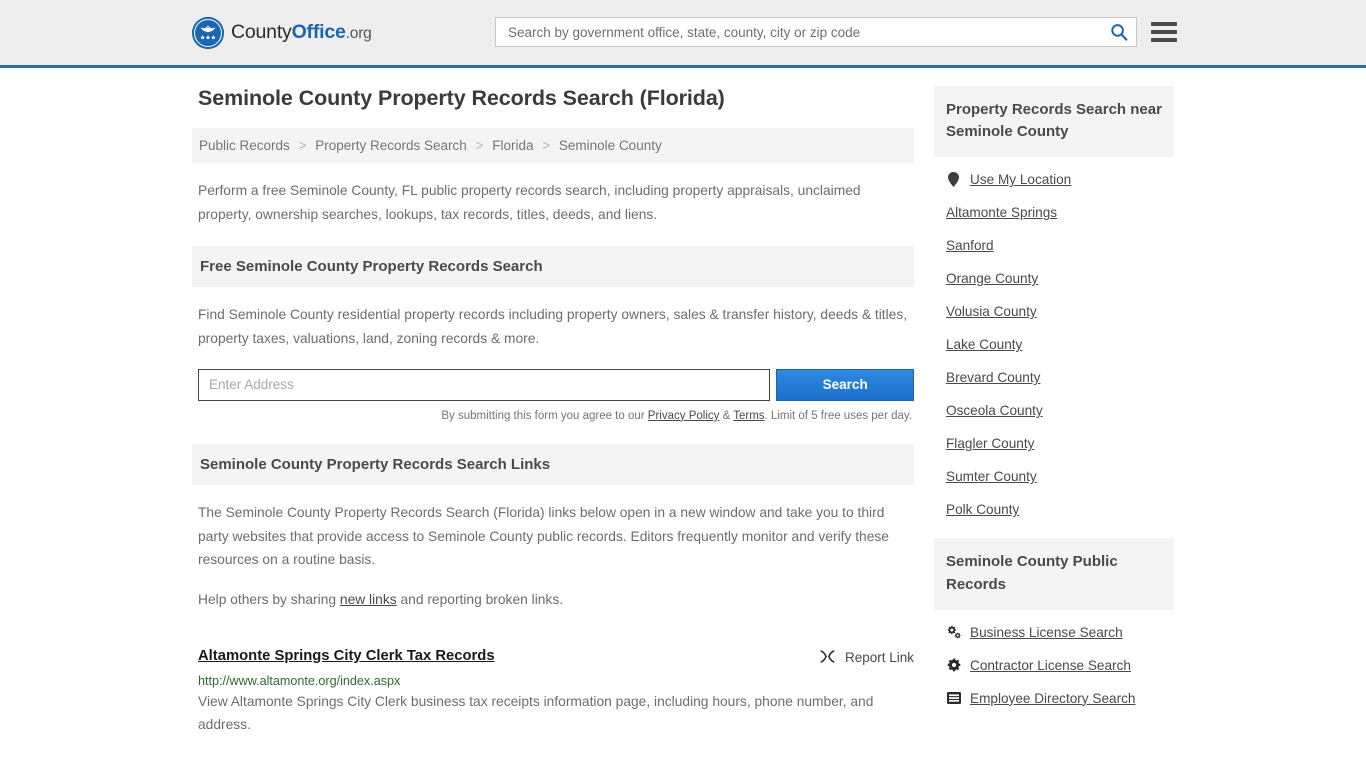 The image size is (1366, 768). I want to click on sidebar-item-label: Volusia County, so click(991, 311).